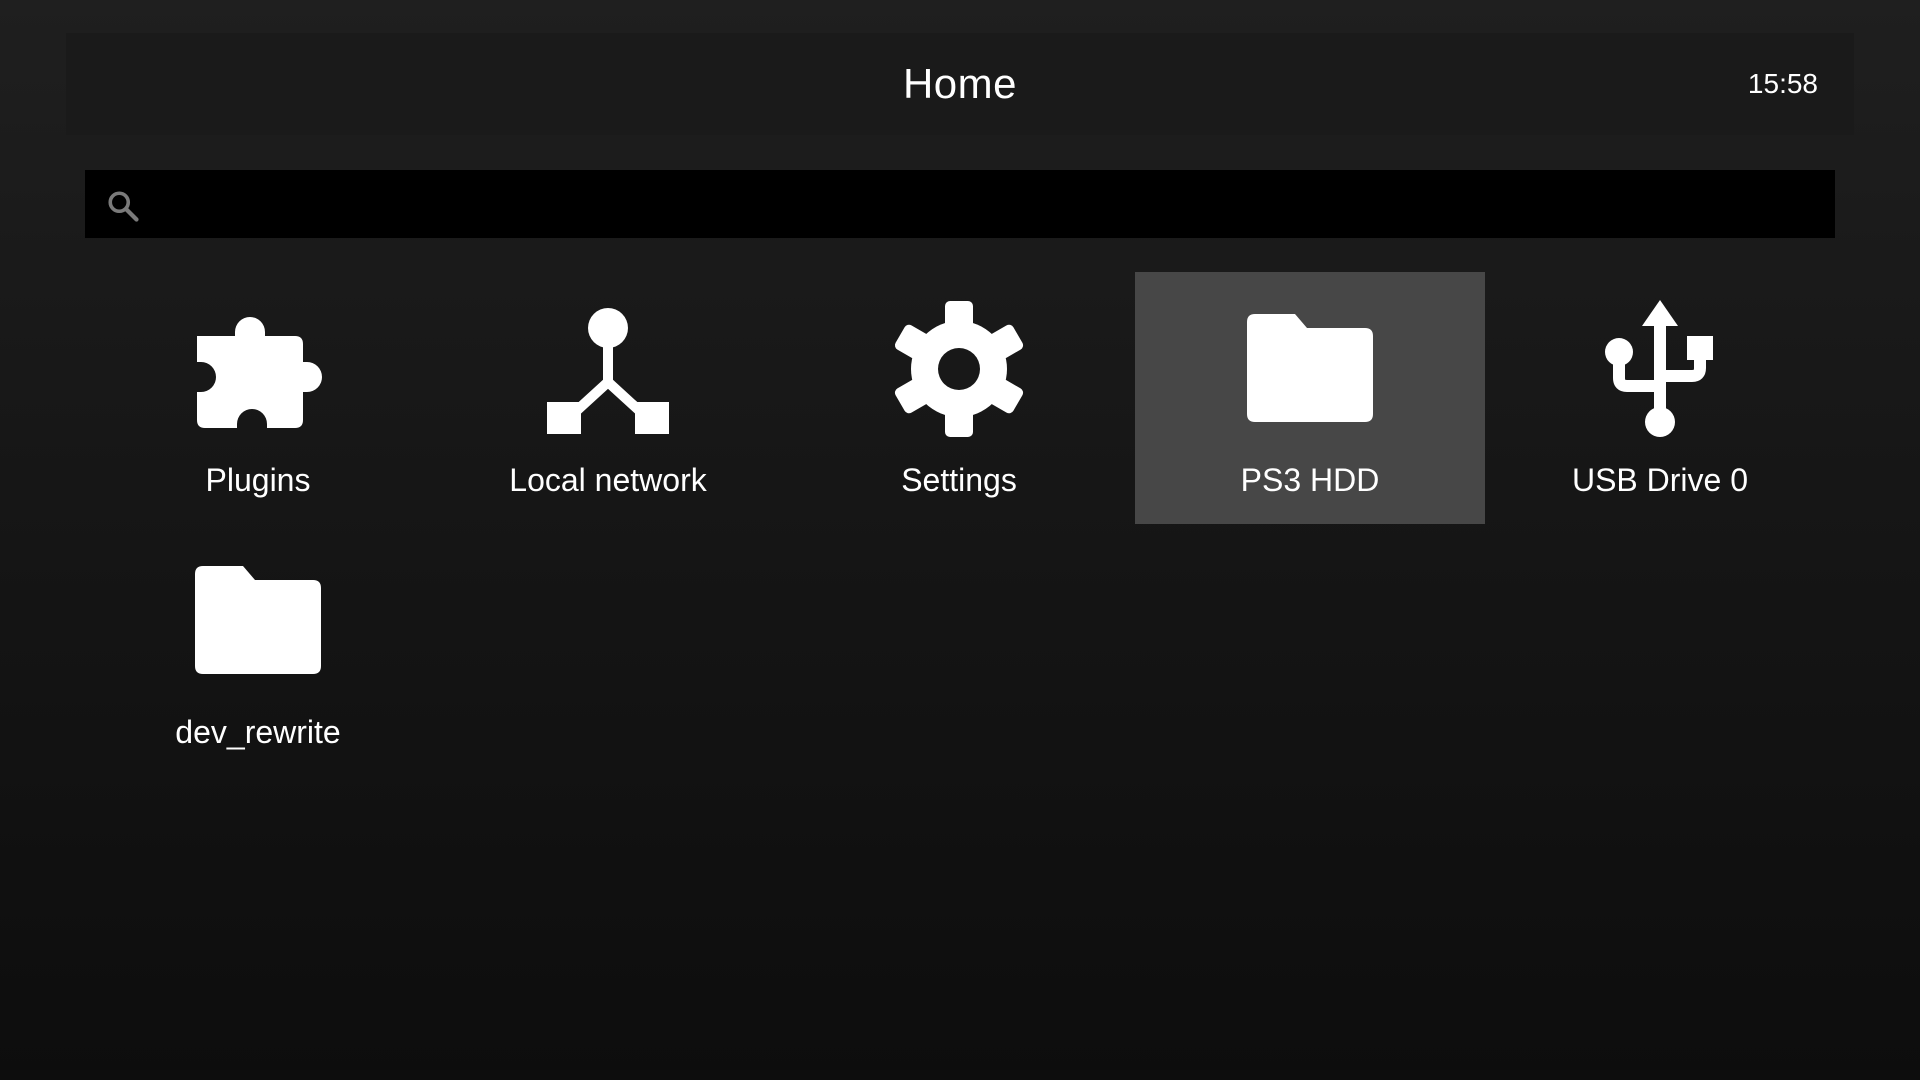 The height and width of the screenshot is (1080, 1920). I want to click on tile-settings: Settings, so click(959, 398).